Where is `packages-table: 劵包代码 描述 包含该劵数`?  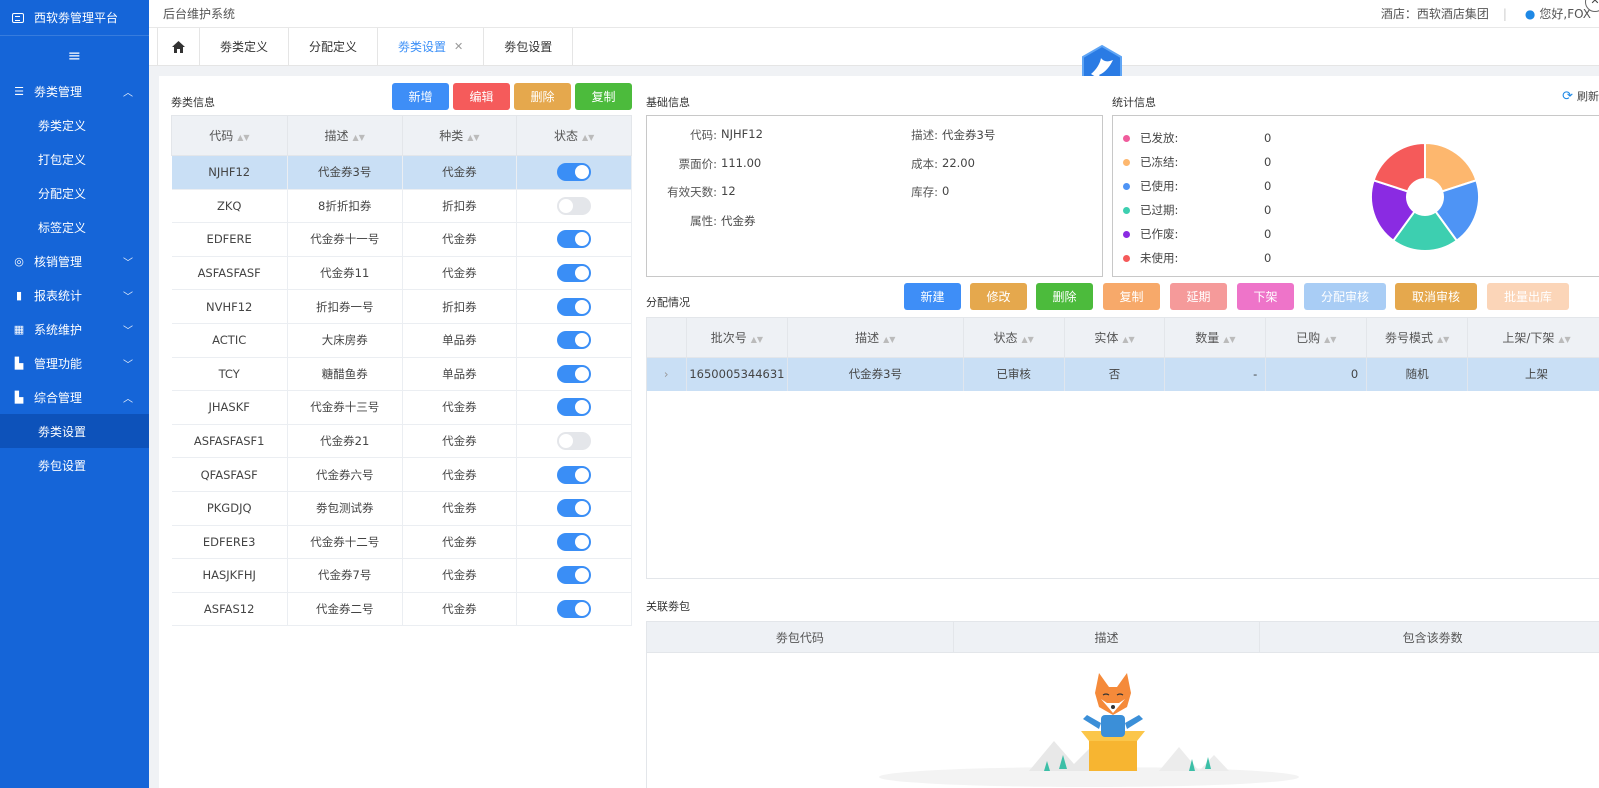
packages-table: 劵包代码 描述 包含该劵数 is located at coordinates (1122, 637).